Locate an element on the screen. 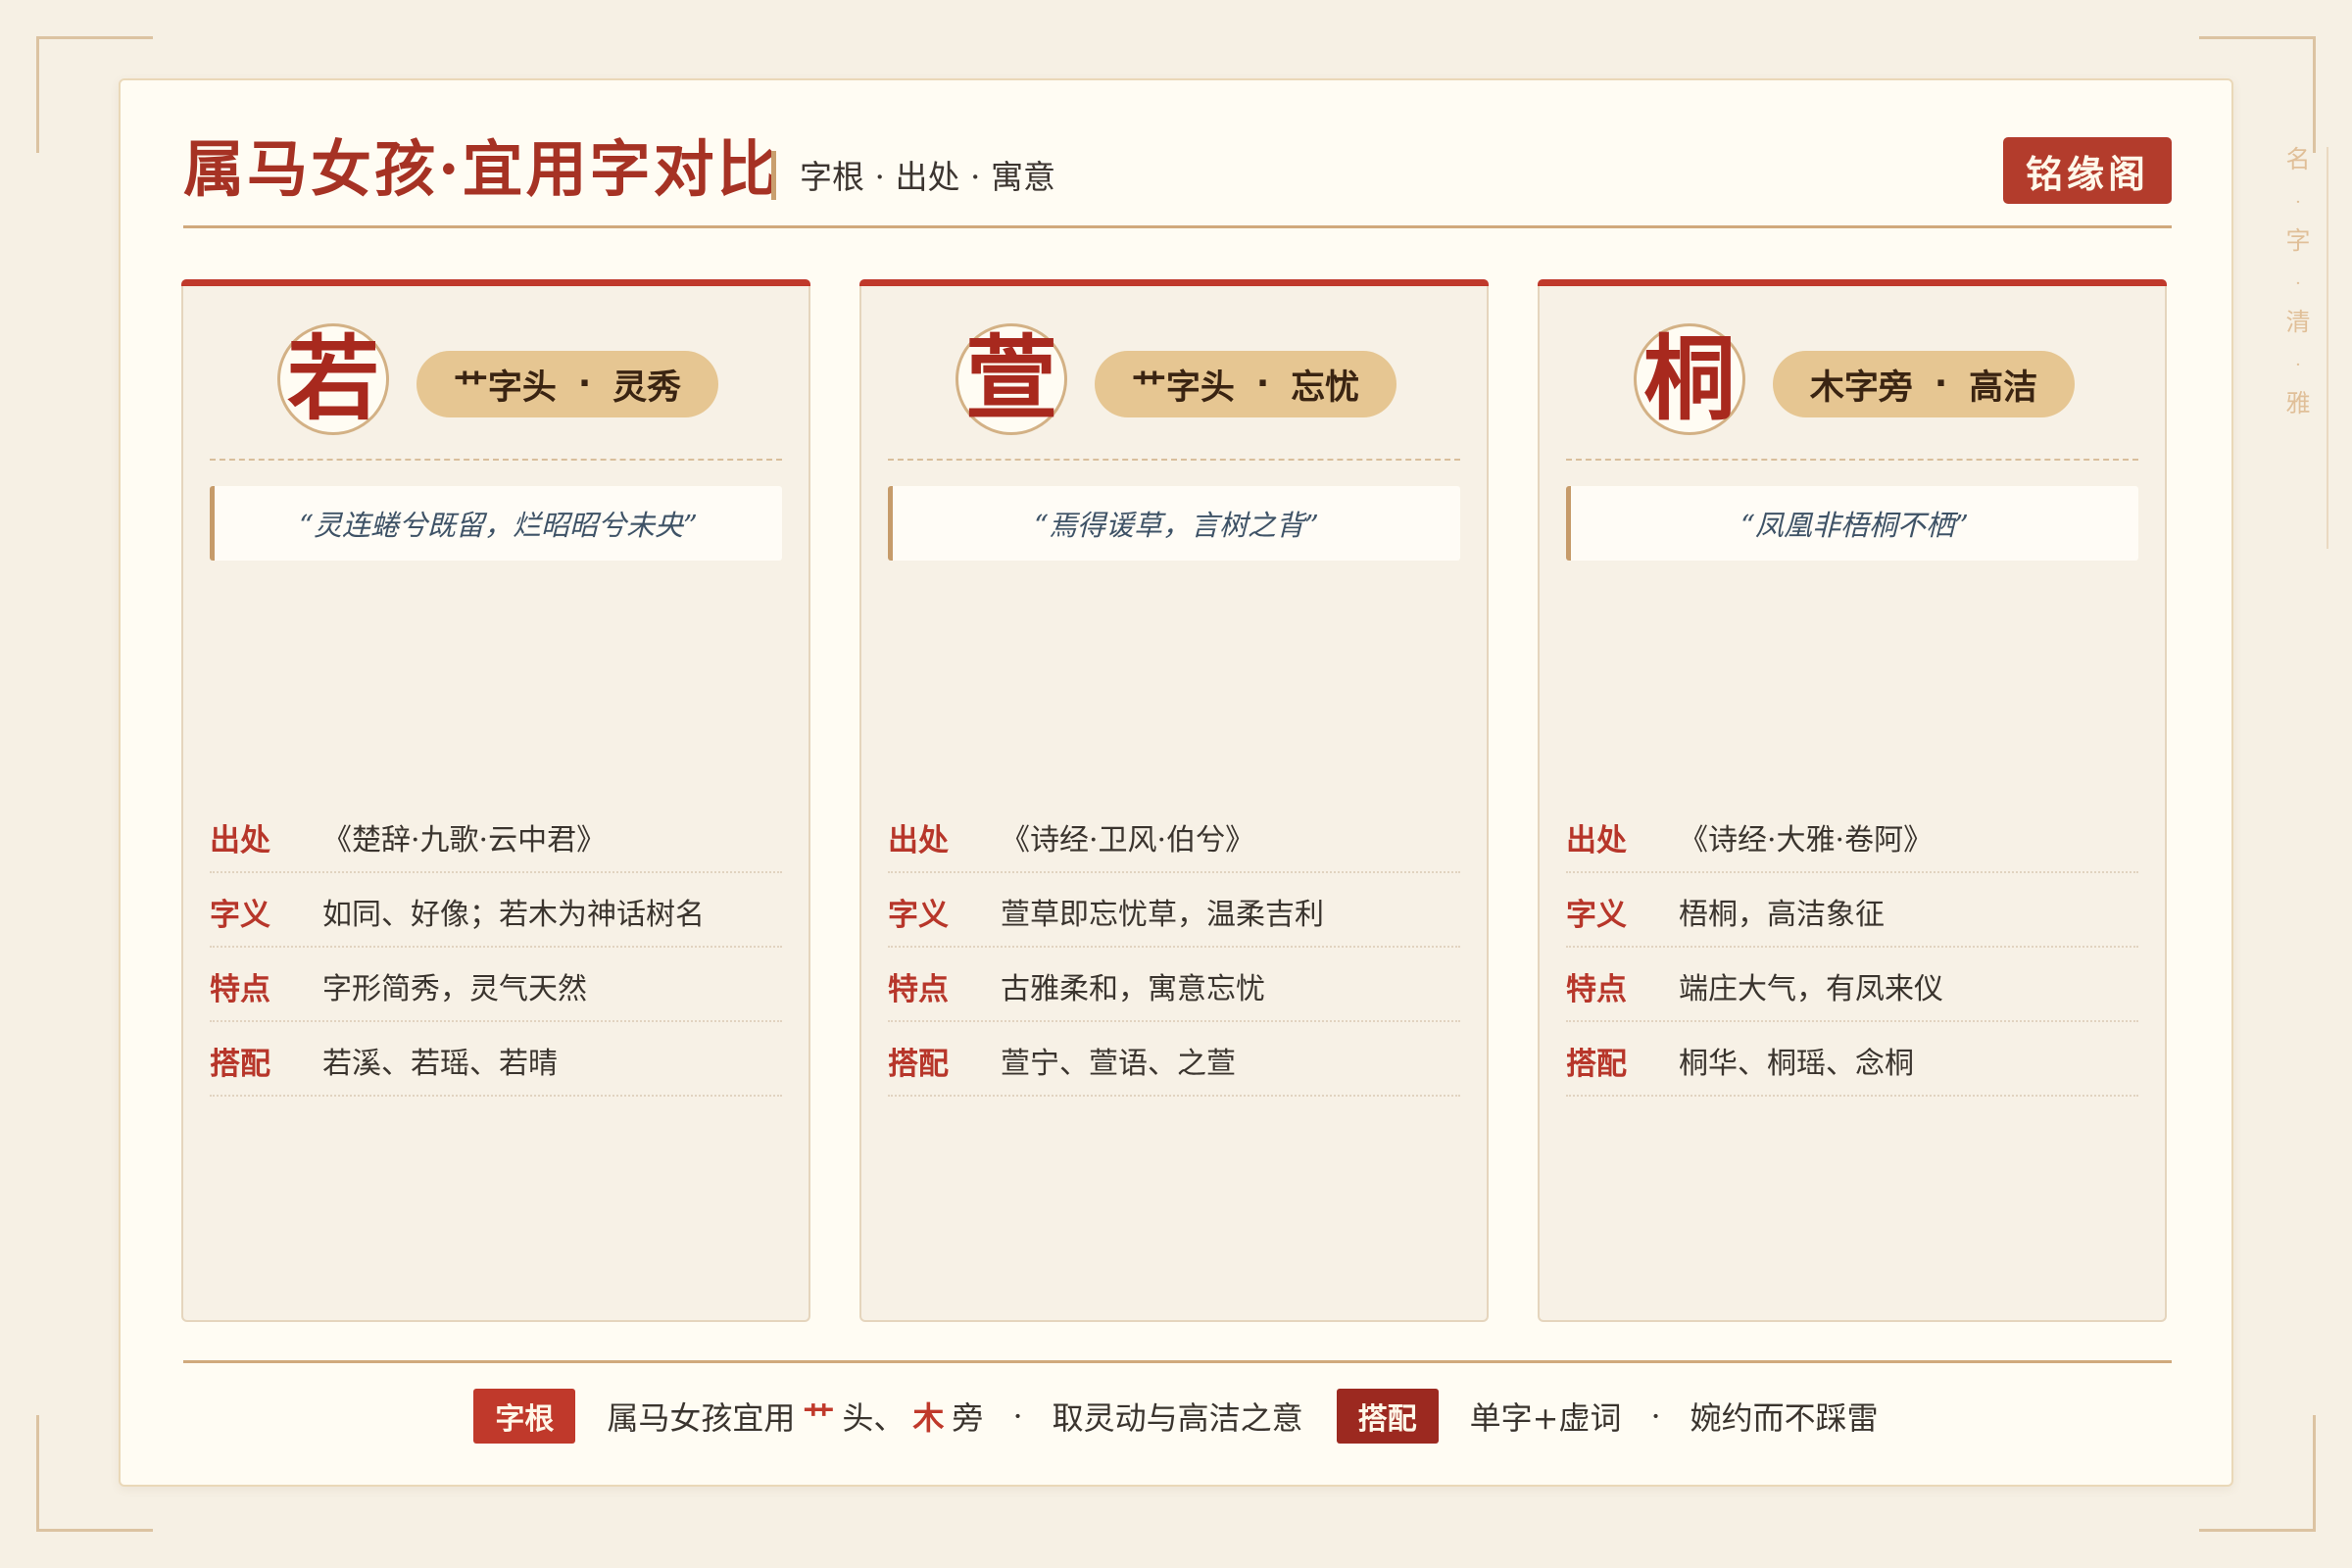  quote-text: “焉得谖草，言树之背” is located at coordinates (1176, 525).